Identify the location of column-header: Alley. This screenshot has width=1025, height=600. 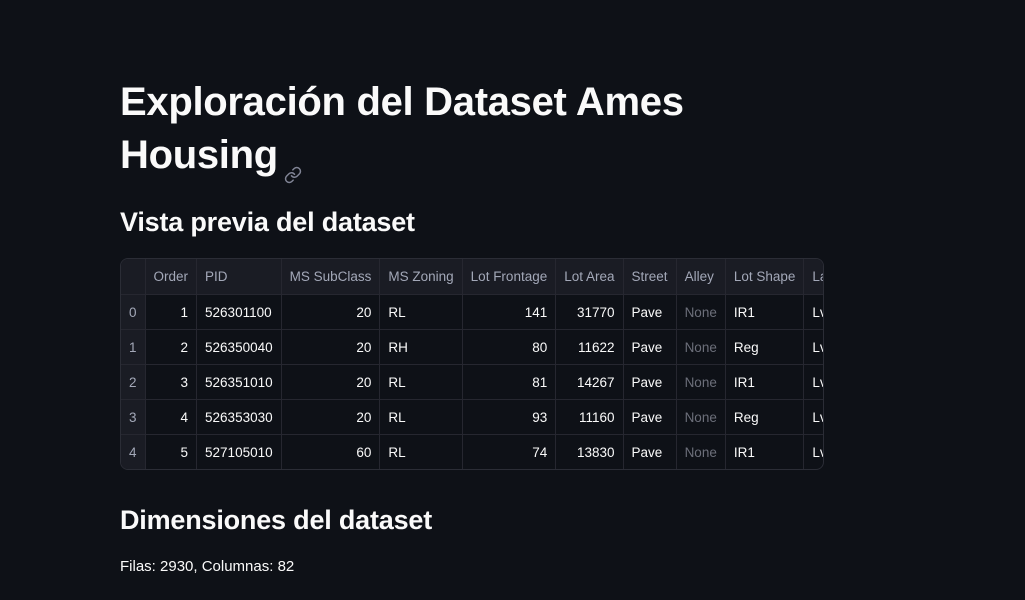
(701, 277).